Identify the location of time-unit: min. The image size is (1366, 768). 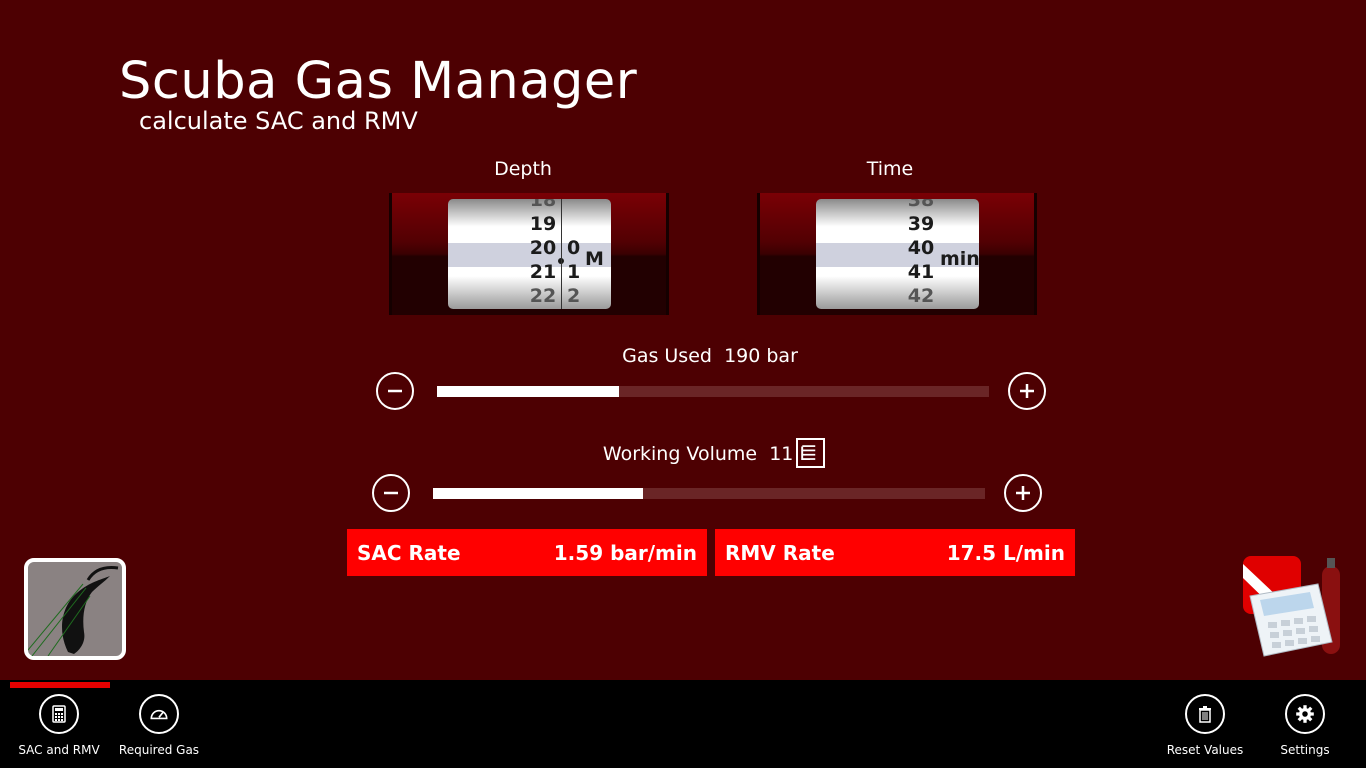
(959, 259).